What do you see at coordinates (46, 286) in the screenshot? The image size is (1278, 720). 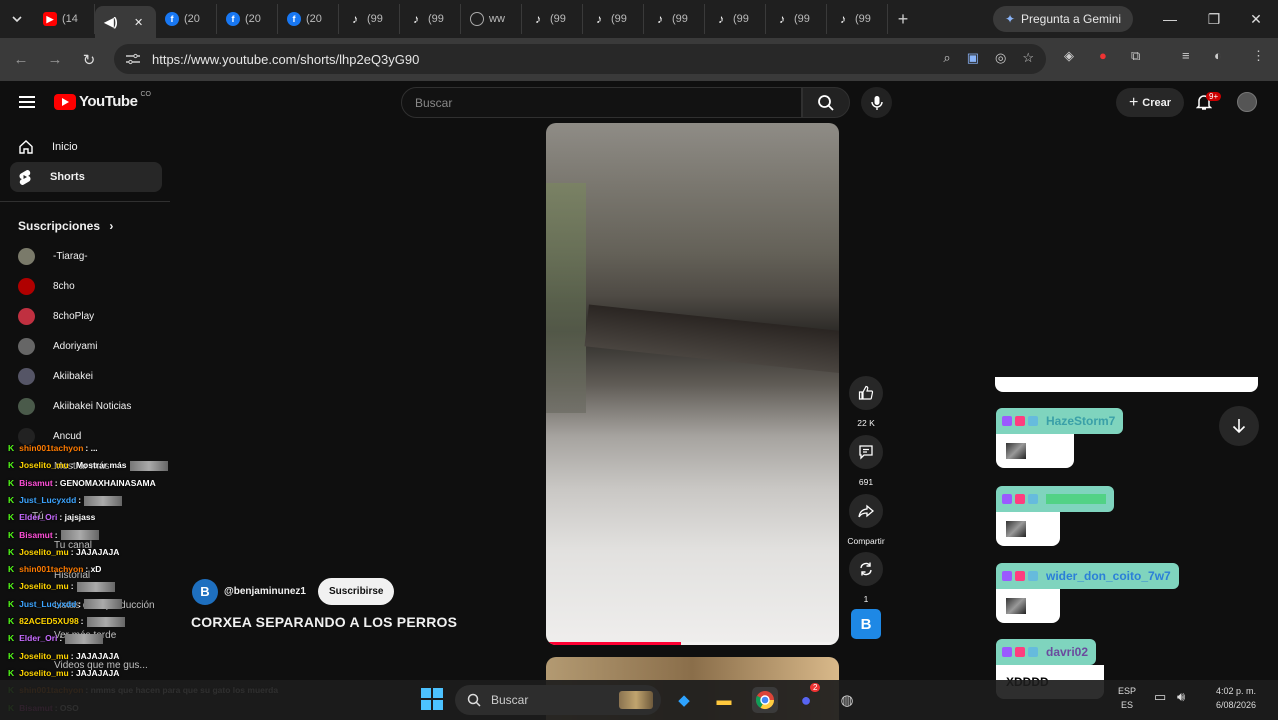 I see `sidebar-subscription: 8cho` at bounding box center [46, 286].